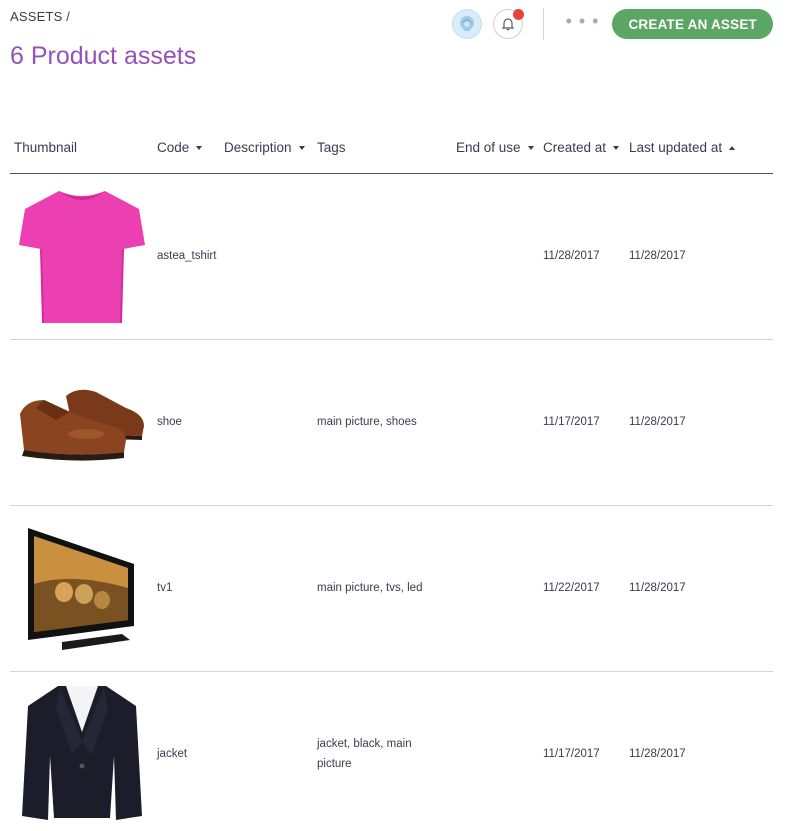  I want to click on cell-code: jacket, so click(172, 754).